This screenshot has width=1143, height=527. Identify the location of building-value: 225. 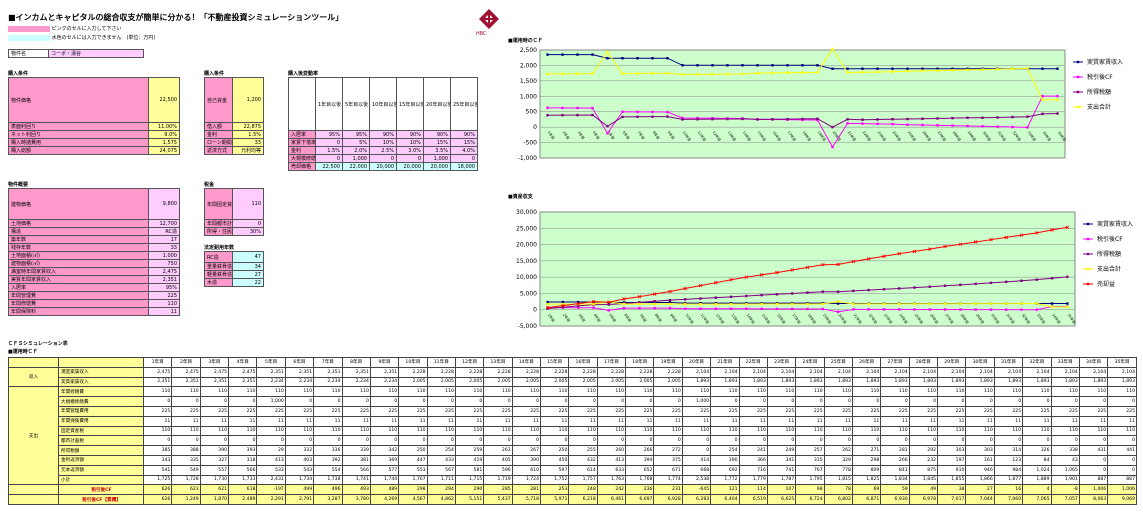
(164, 295).